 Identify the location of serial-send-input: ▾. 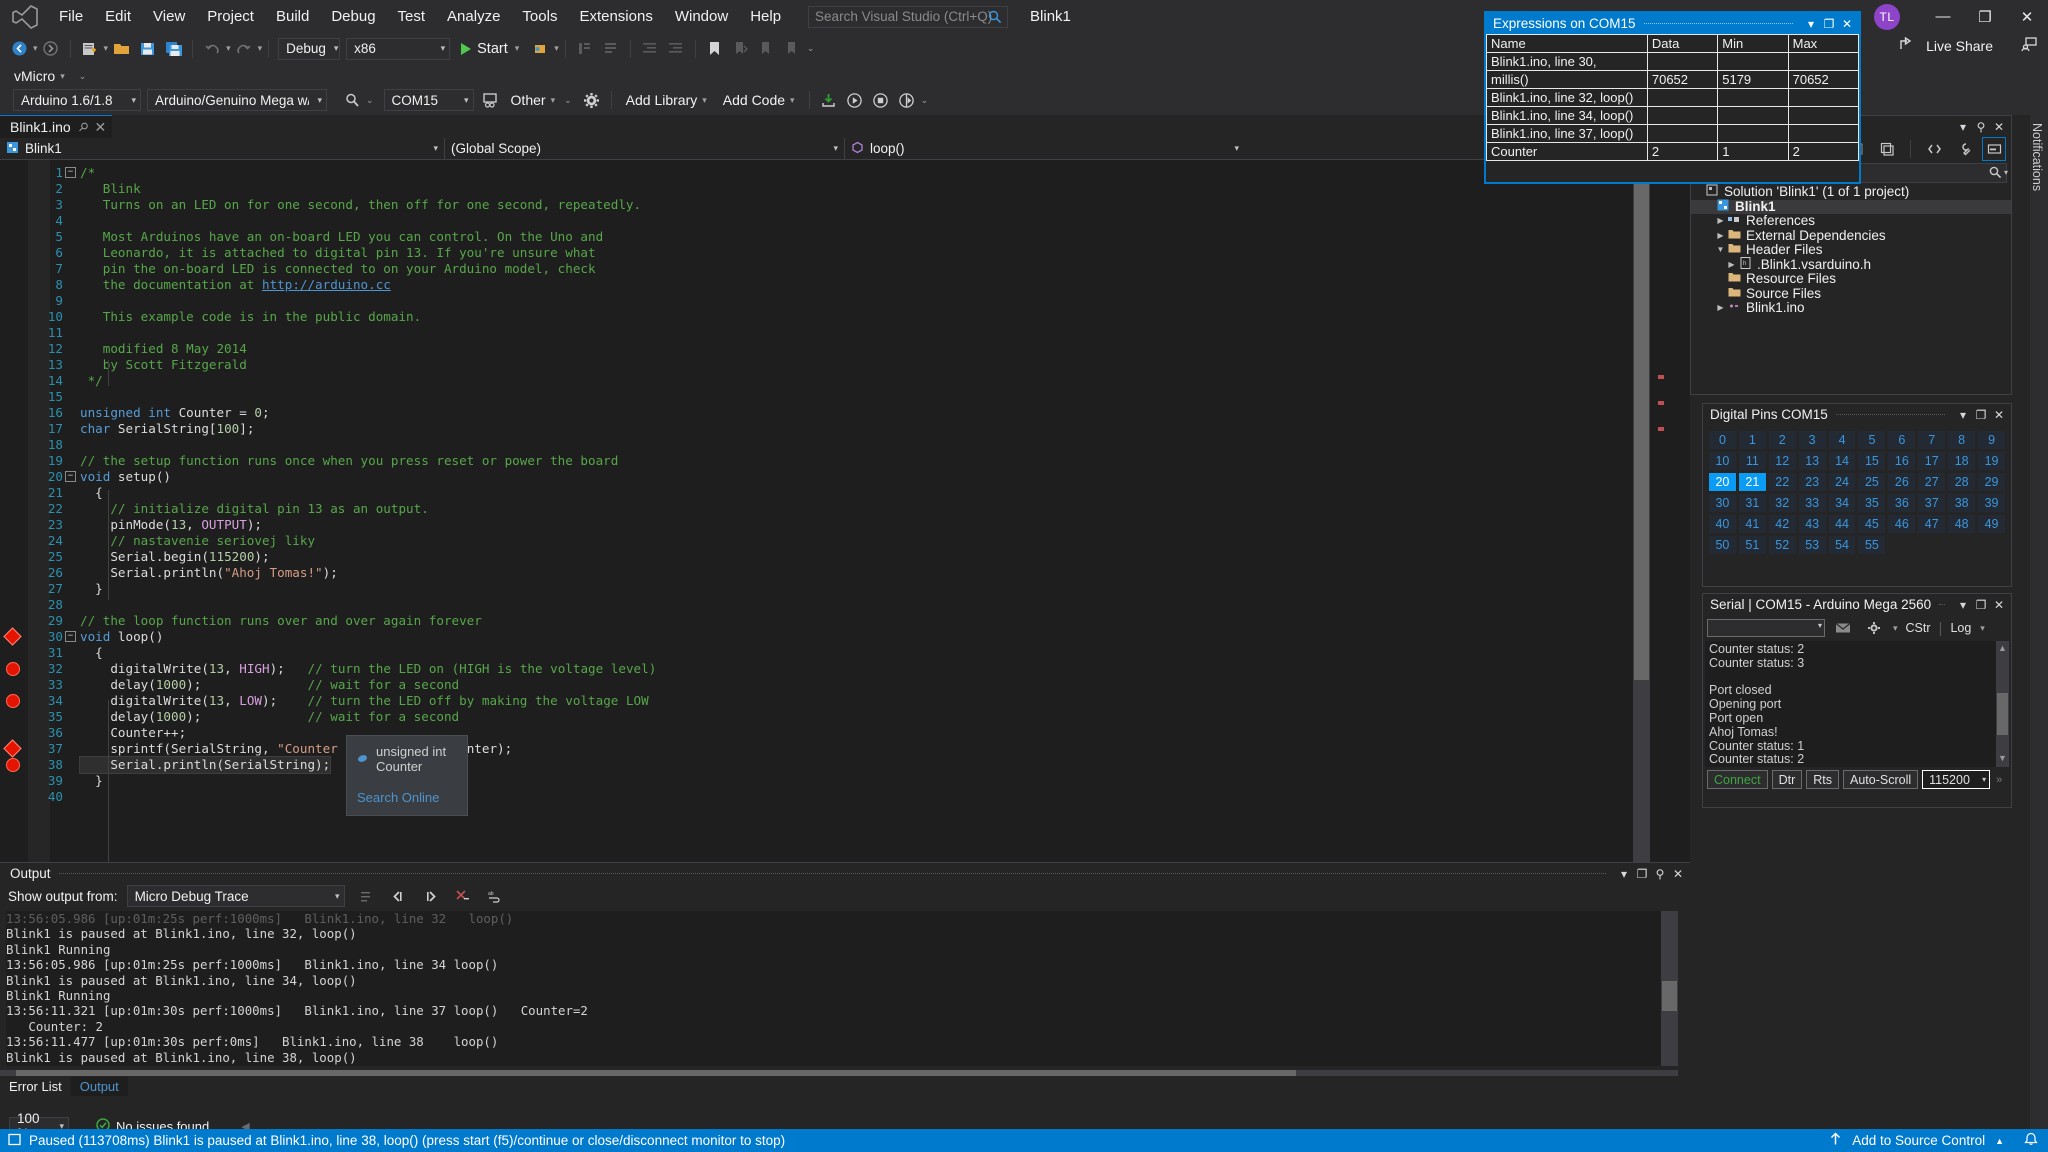
(1766, 628).